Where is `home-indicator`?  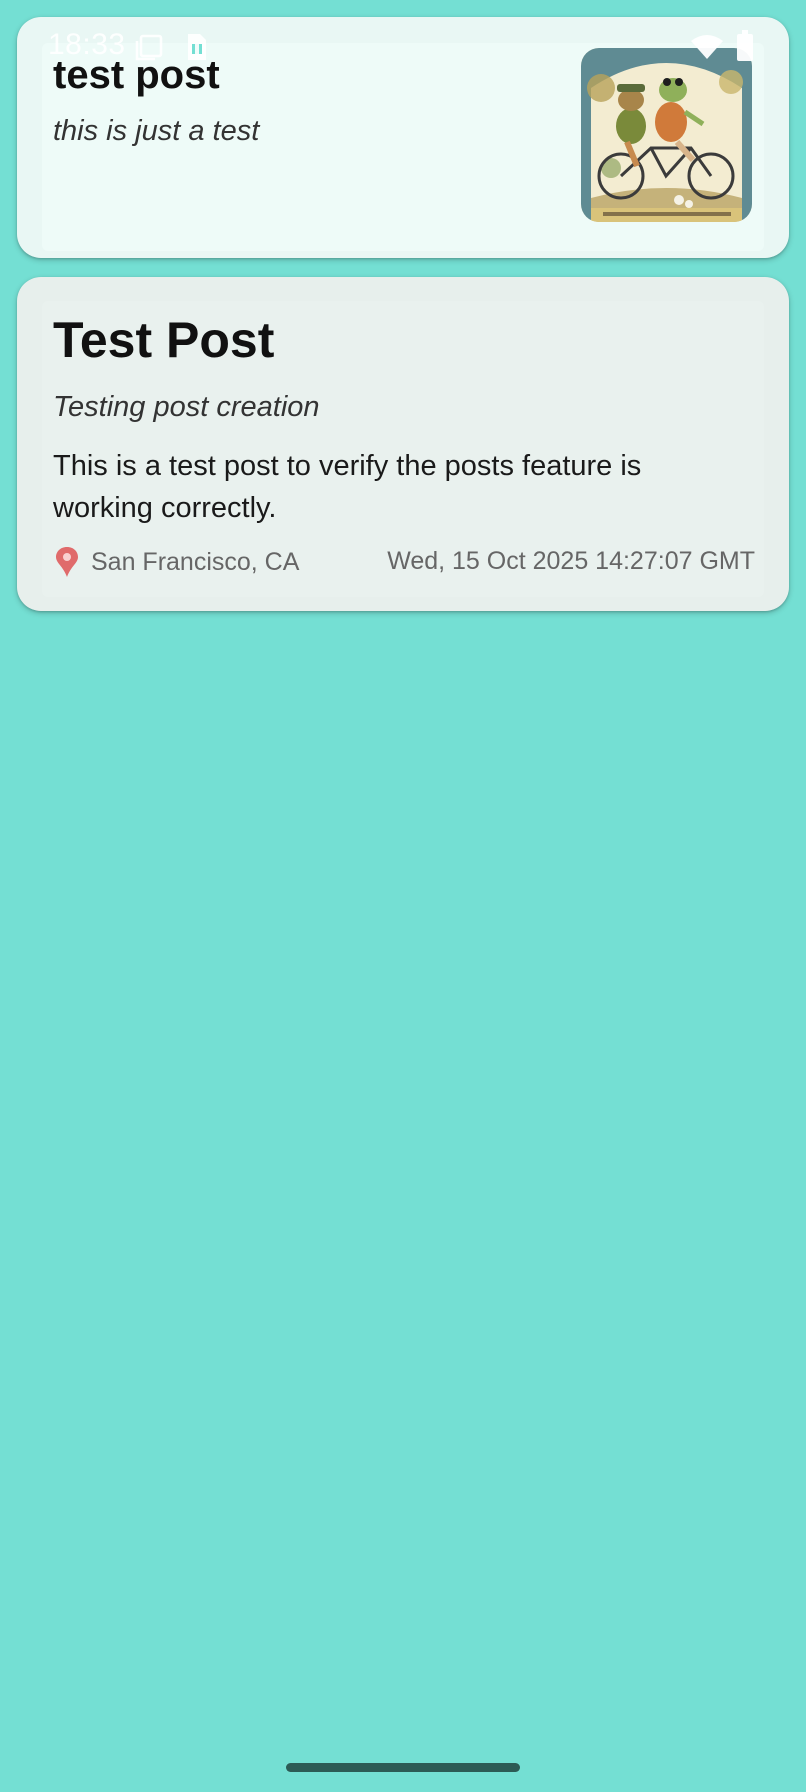
home-indicator is located at coordinates (403, 1767).